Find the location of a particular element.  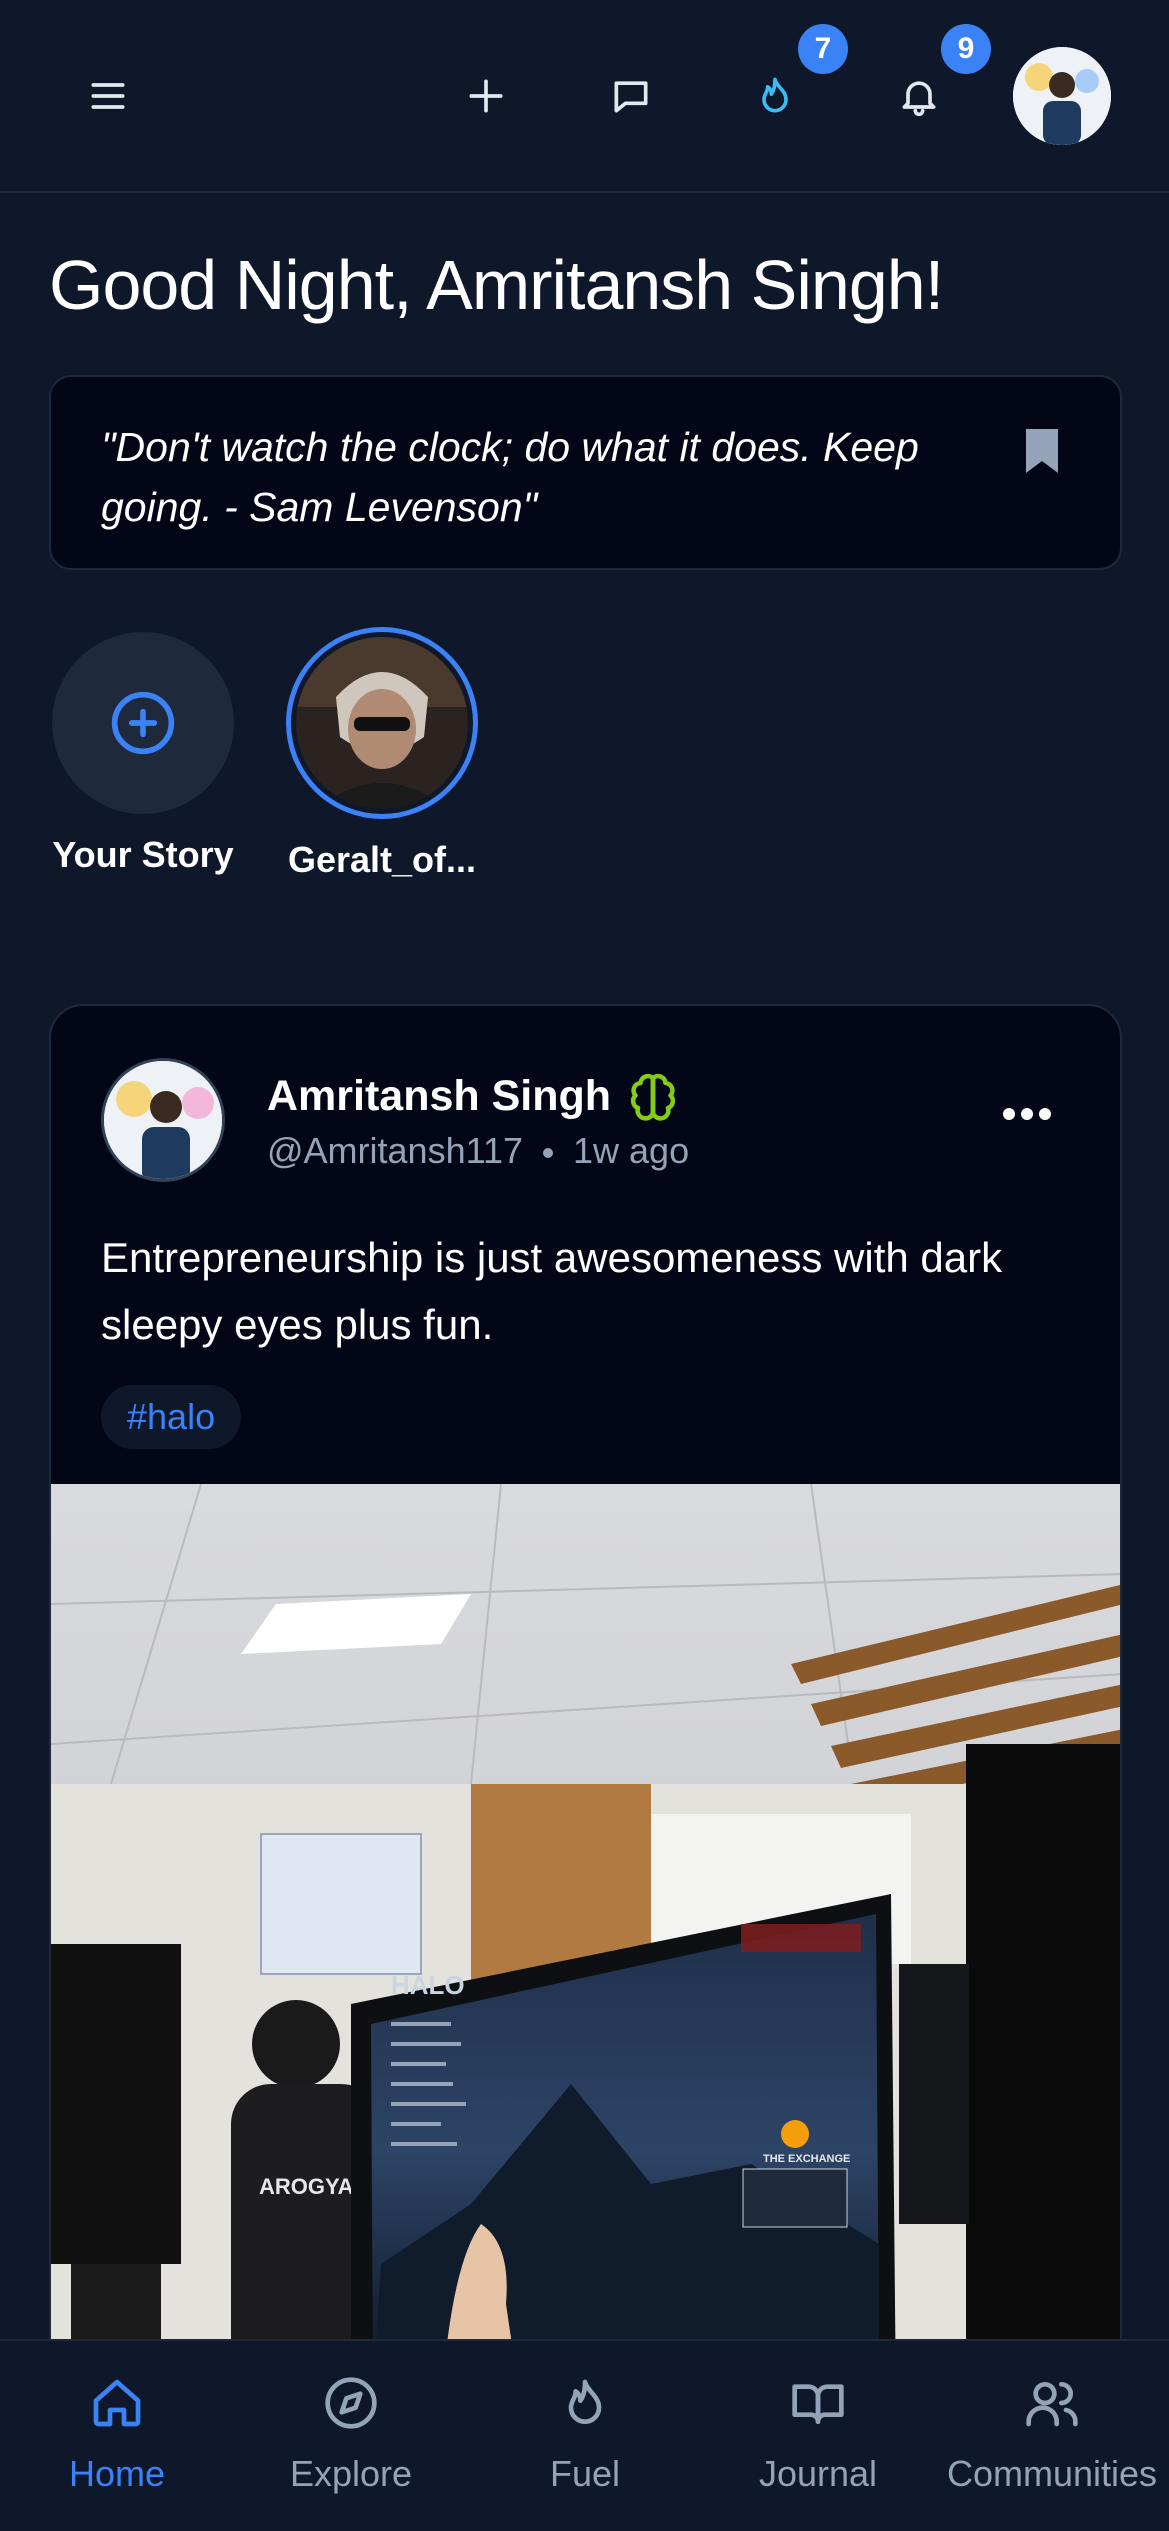

post-meta: @Amritansh117 1w ago is located at coordinates (478, 1151).